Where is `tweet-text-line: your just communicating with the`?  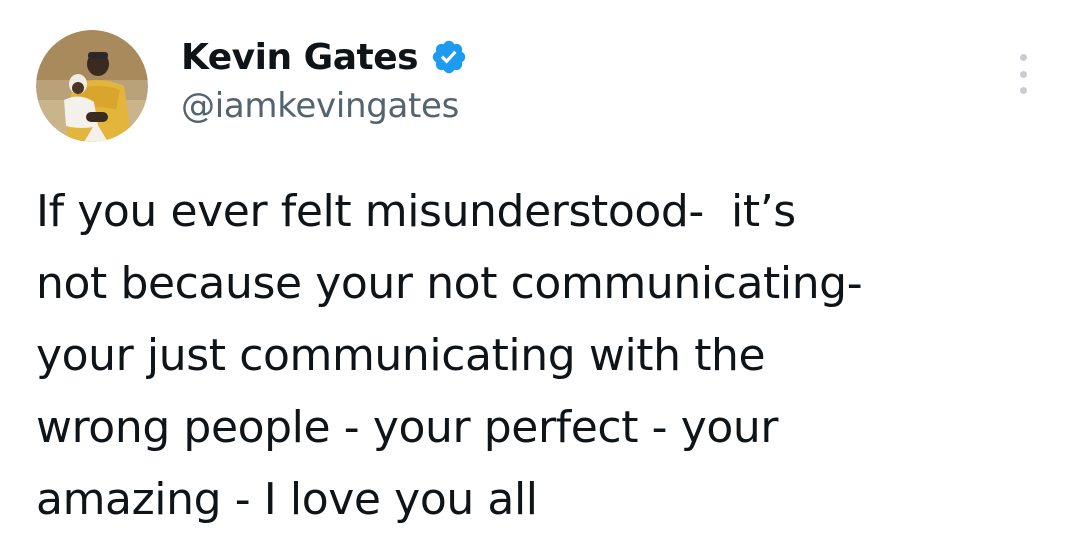
tweet-text-line: your just communicating with the is located at coordinates (401, 355).